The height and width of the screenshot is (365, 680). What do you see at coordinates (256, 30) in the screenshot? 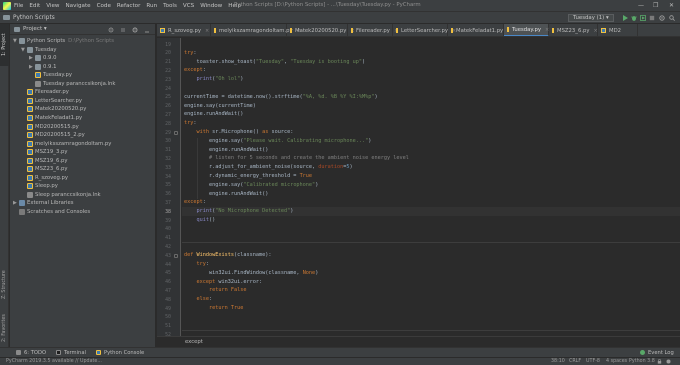
I see `editor-tab: melyikszamragondoltam.py ×` at bounding box center [256, 30].